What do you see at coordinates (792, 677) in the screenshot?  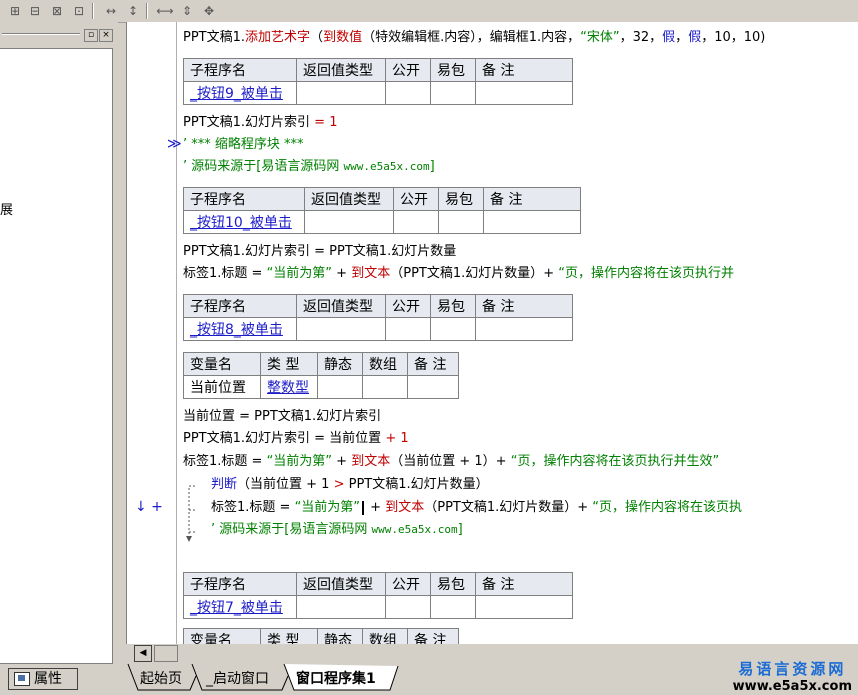 I see `watermark: 易语言资源网 www.e5a5x.com` at bounding box center [792, 677].